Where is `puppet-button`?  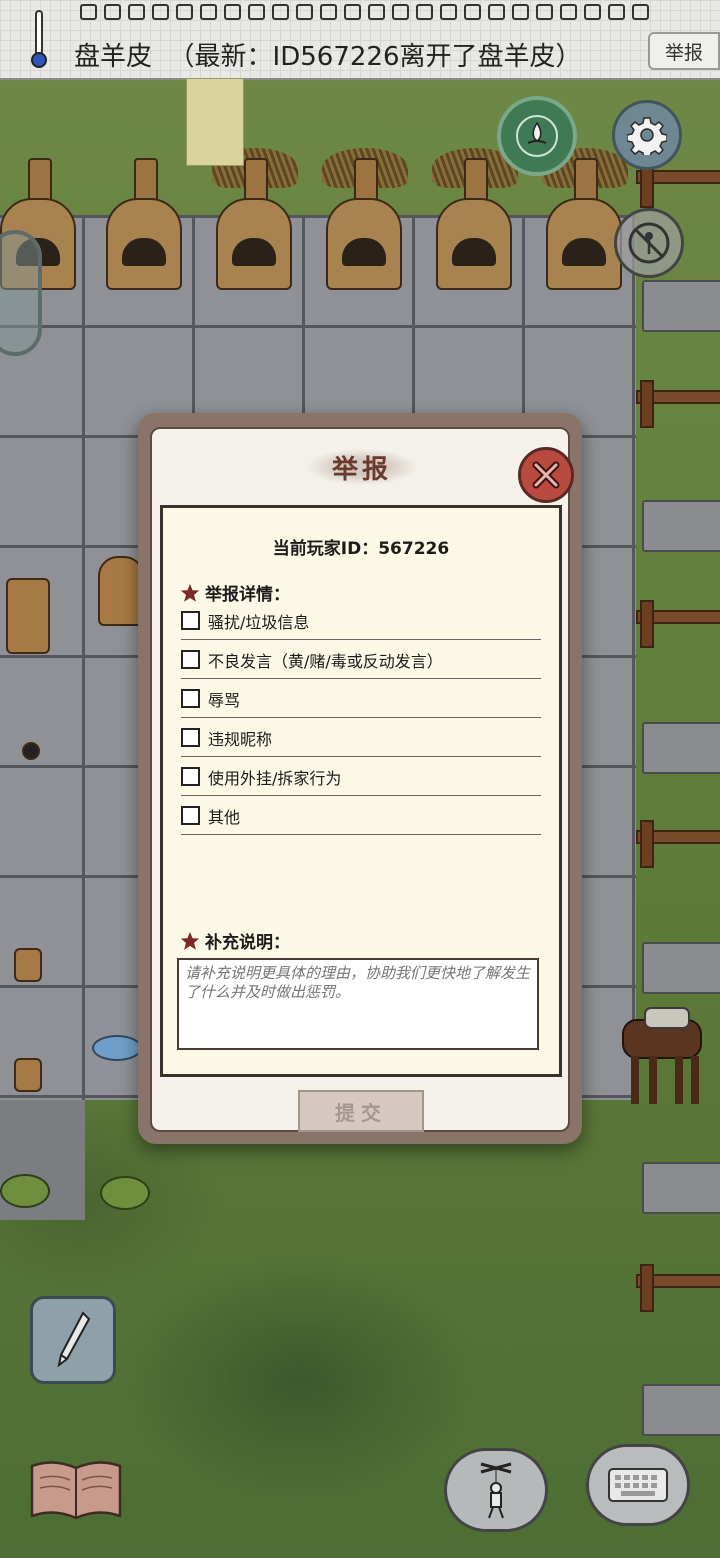
puppet-button is located at coordinates (496, 1490).